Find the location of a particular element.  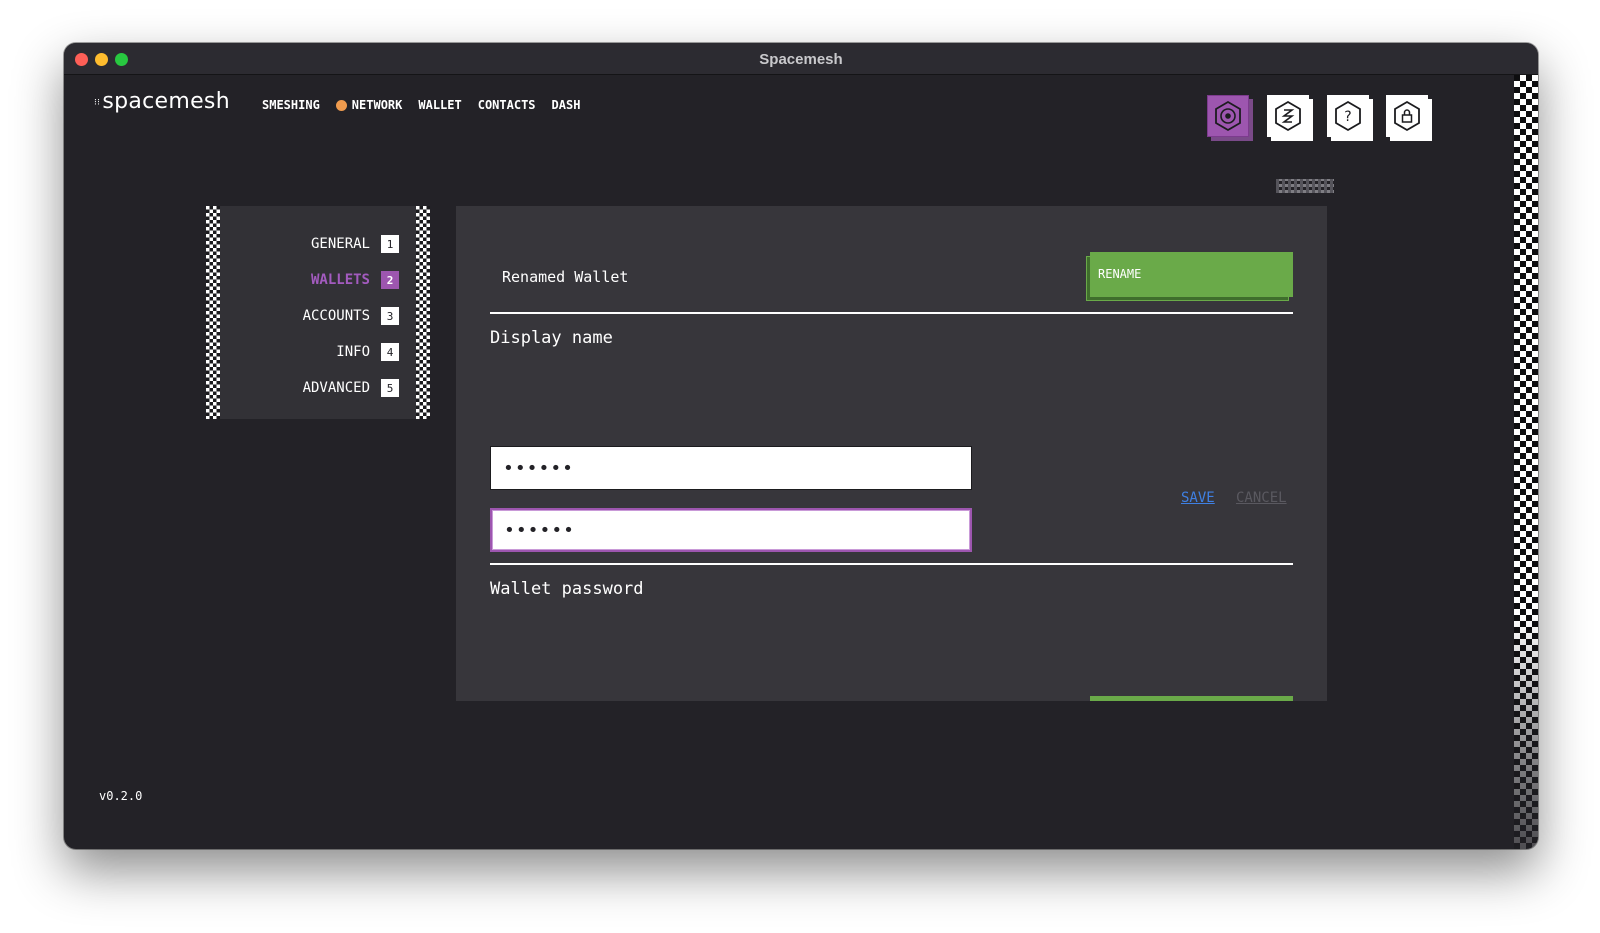

title-bar: Spacemesh is located at coordinates (801, 59).